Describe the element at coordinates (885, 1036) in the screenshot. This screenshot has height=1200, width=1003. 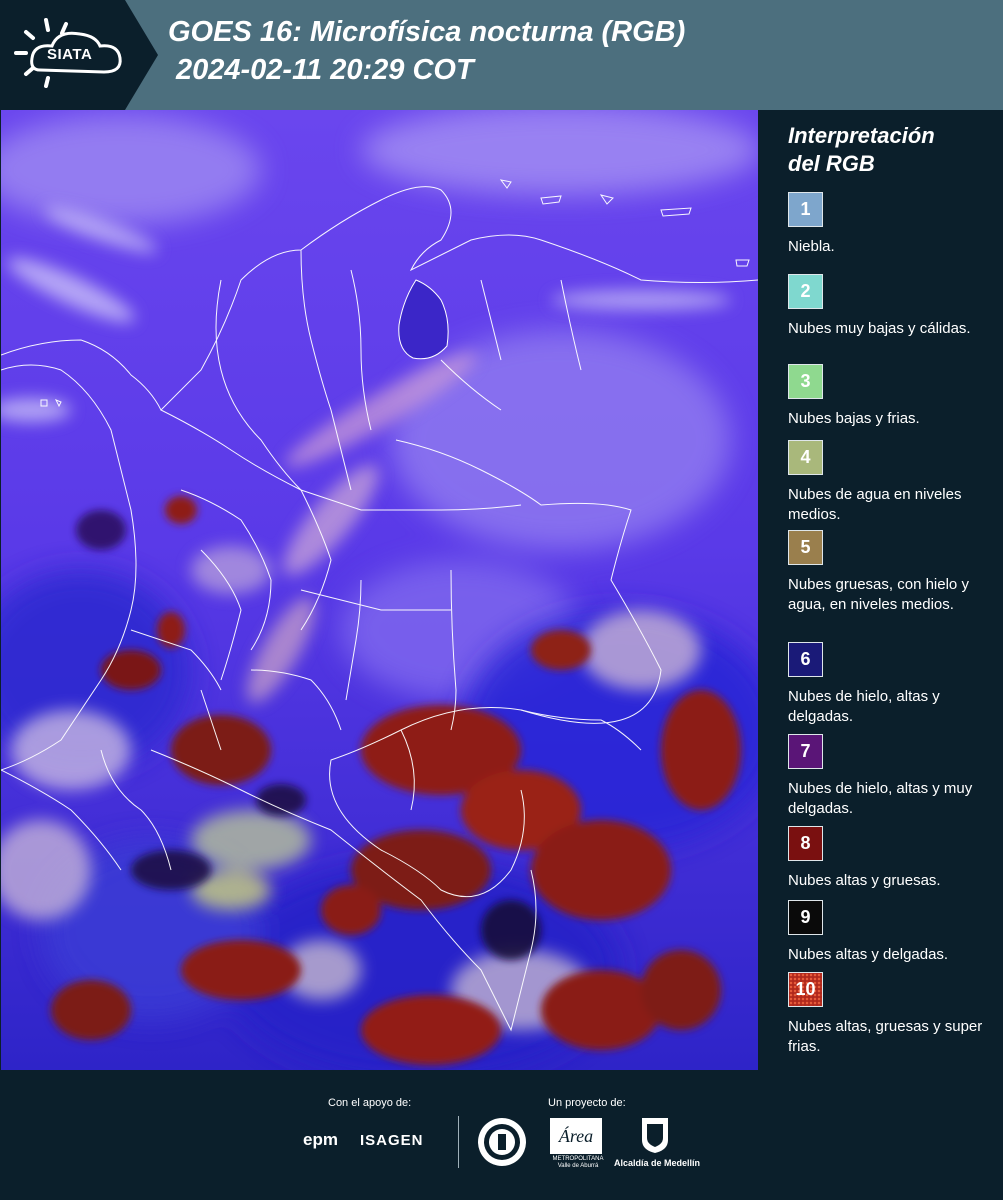
I see `legend-label-10: Nubes altas, gruesas y super frias.` at that location.